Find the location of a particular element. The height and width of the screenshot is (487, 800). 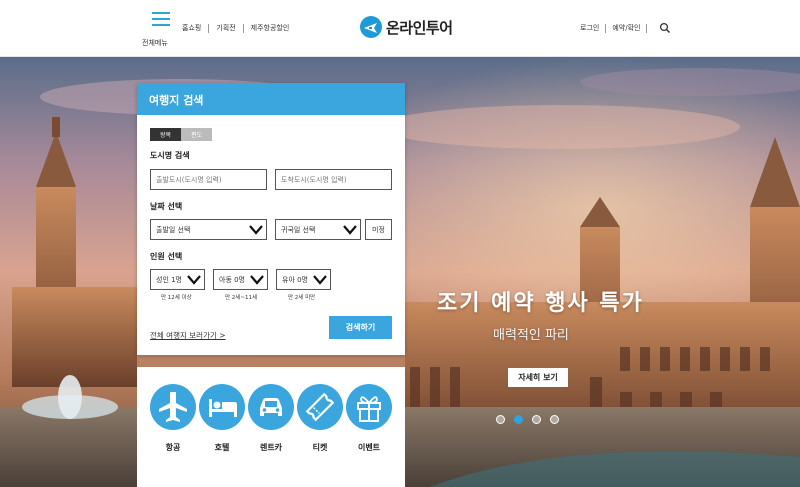

adult-count-value: 성인 1명 is located at coordinates (169, 279).